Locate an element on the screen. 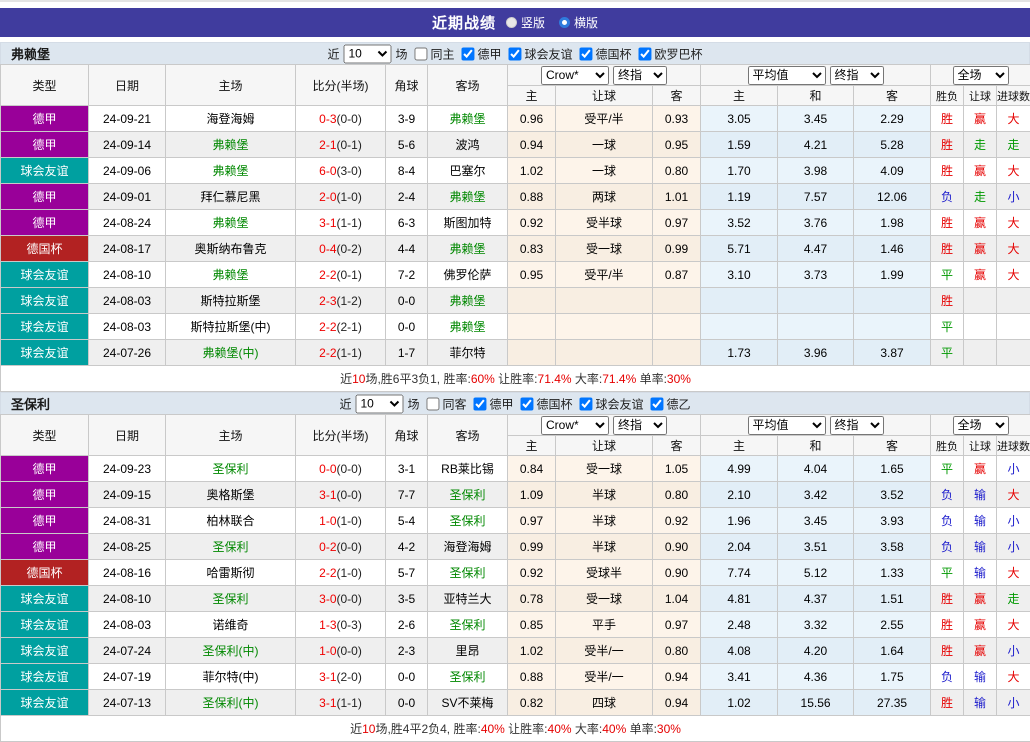  fulltime-score: 1-3 is located at coordinates (327, 625).